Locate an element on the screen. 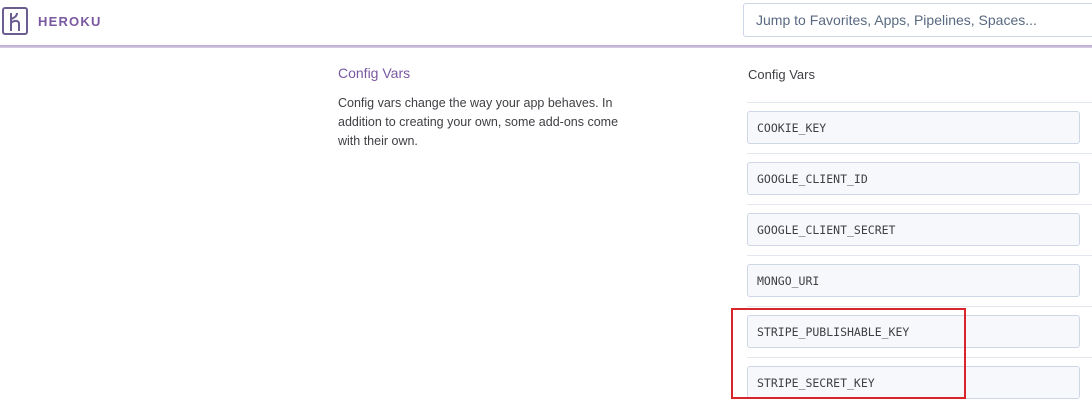 This screenshot has height=412, width=1092. section-title: Config Vars is located at coordinates (374, 73).